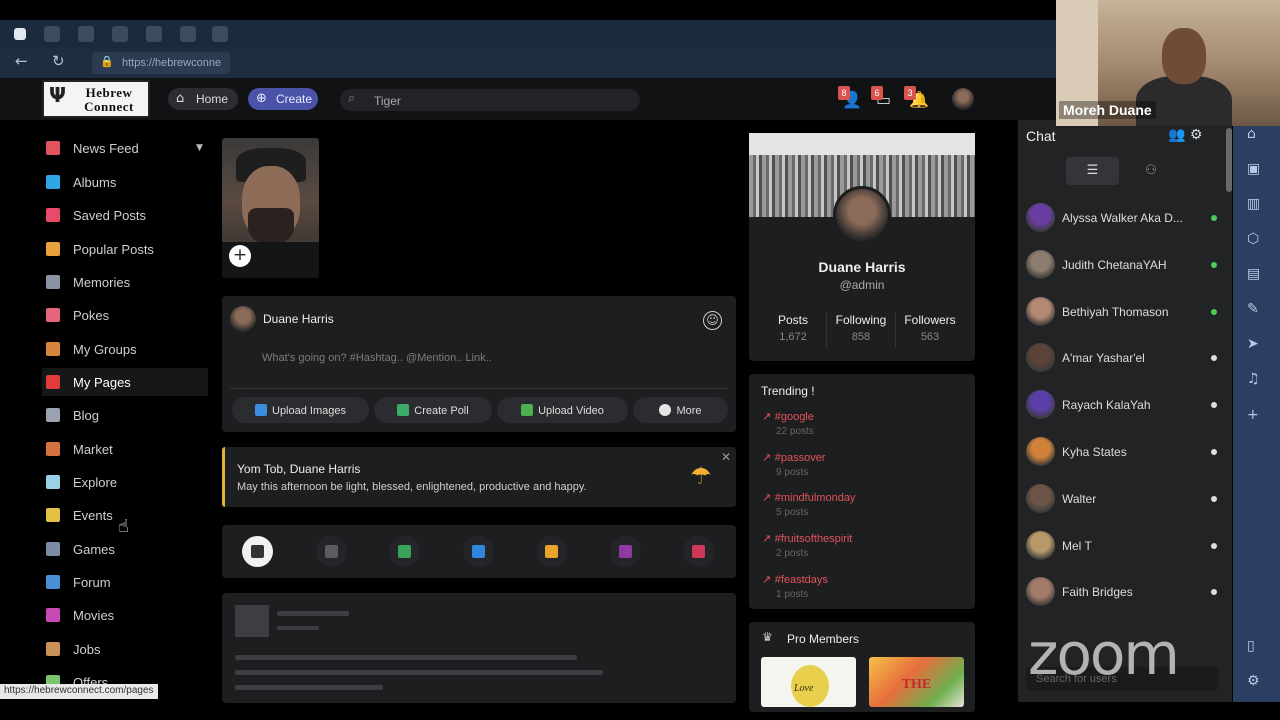  What do you see at coordinates (125, 482) in the screenshot?
I see `sidebar-item-explore: Explore` at bounding box center [125, 482].